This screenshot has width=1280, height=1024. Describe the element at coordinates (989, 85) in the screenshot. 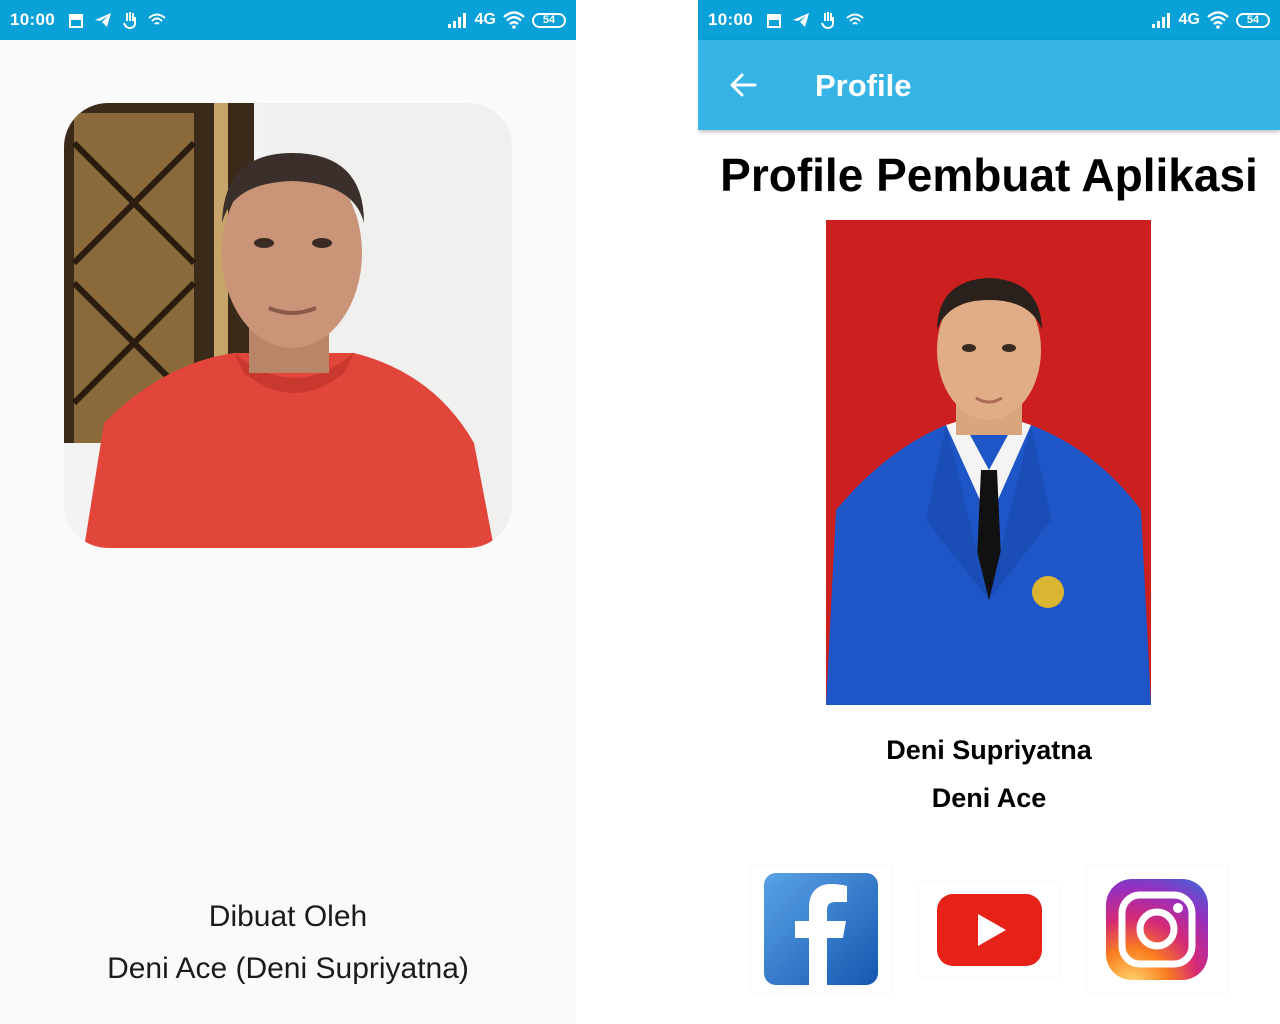

I see `app-bar: Profile` at that location.